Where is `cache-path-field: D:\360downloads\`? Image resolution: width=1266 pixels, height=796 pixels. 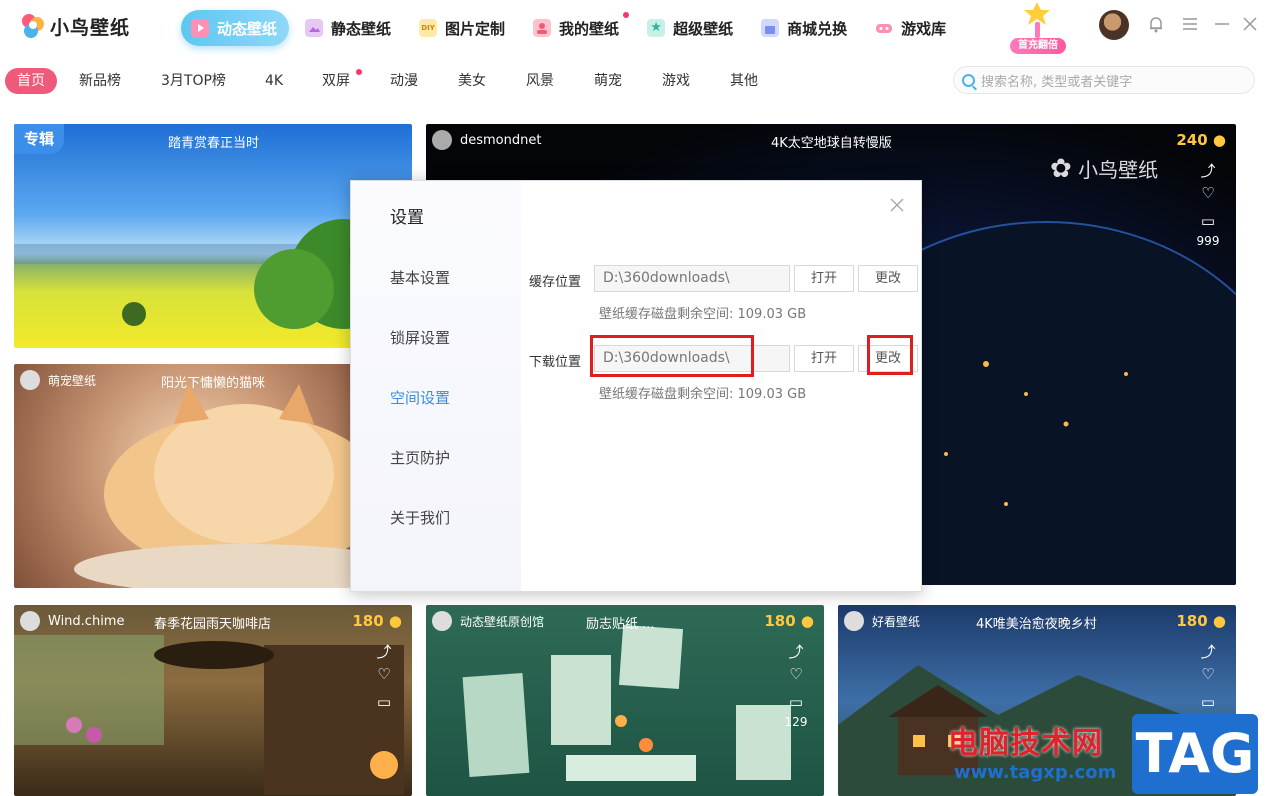
cache-path-field: D:\360downloads\ is located at coordinates (692, 278).